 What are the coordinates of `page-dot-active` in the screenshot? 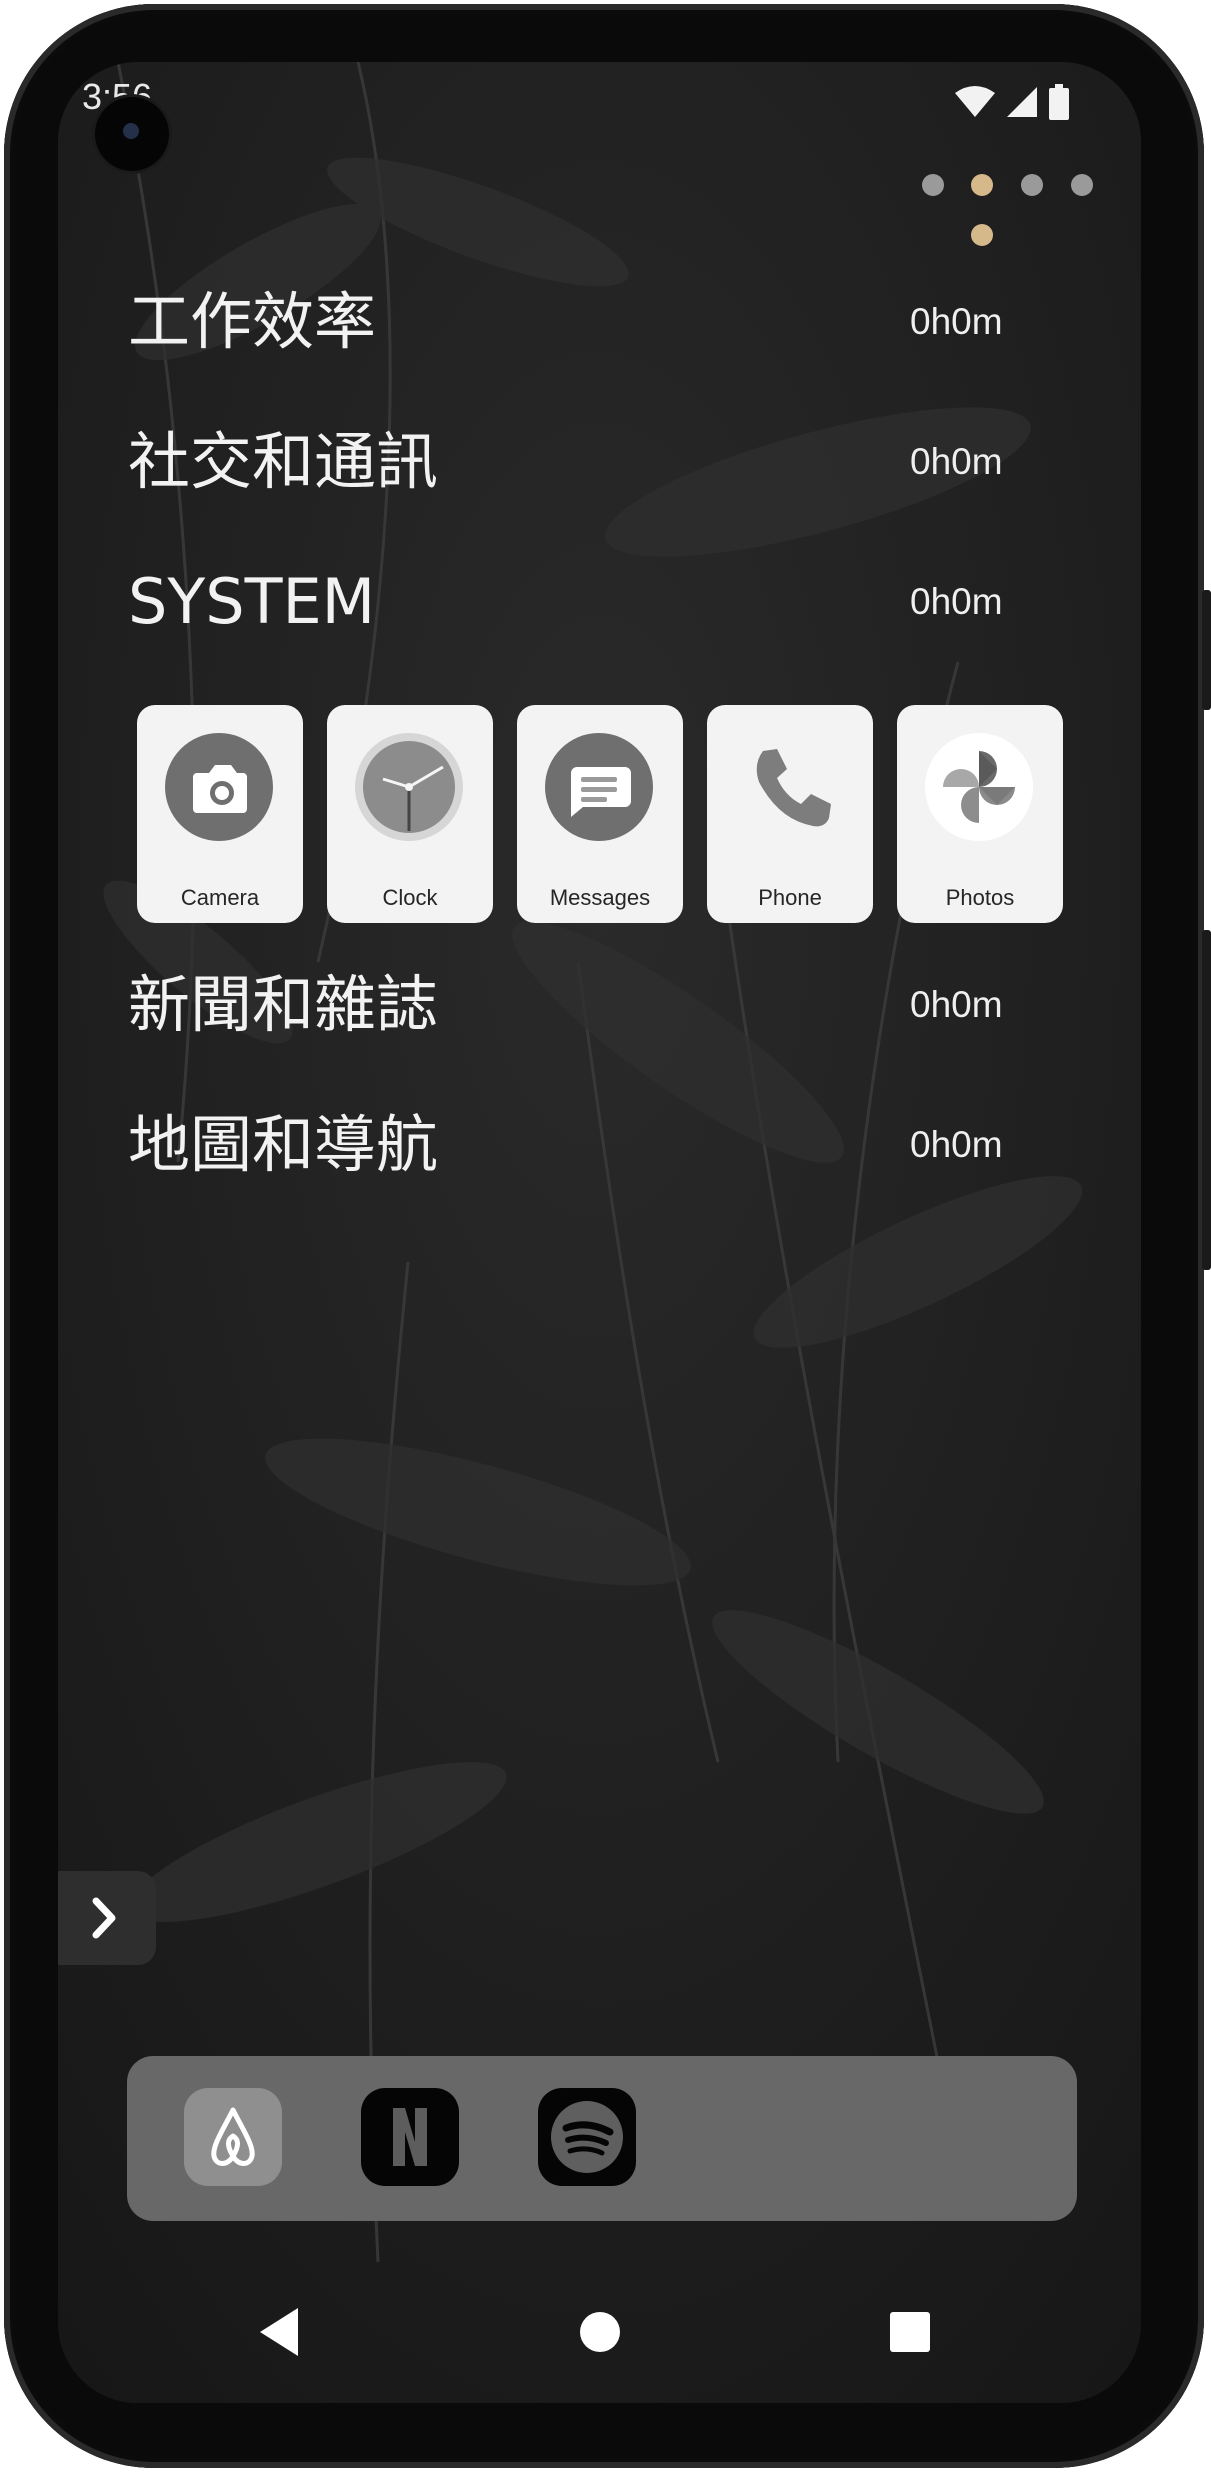 It's located at (982, 185).